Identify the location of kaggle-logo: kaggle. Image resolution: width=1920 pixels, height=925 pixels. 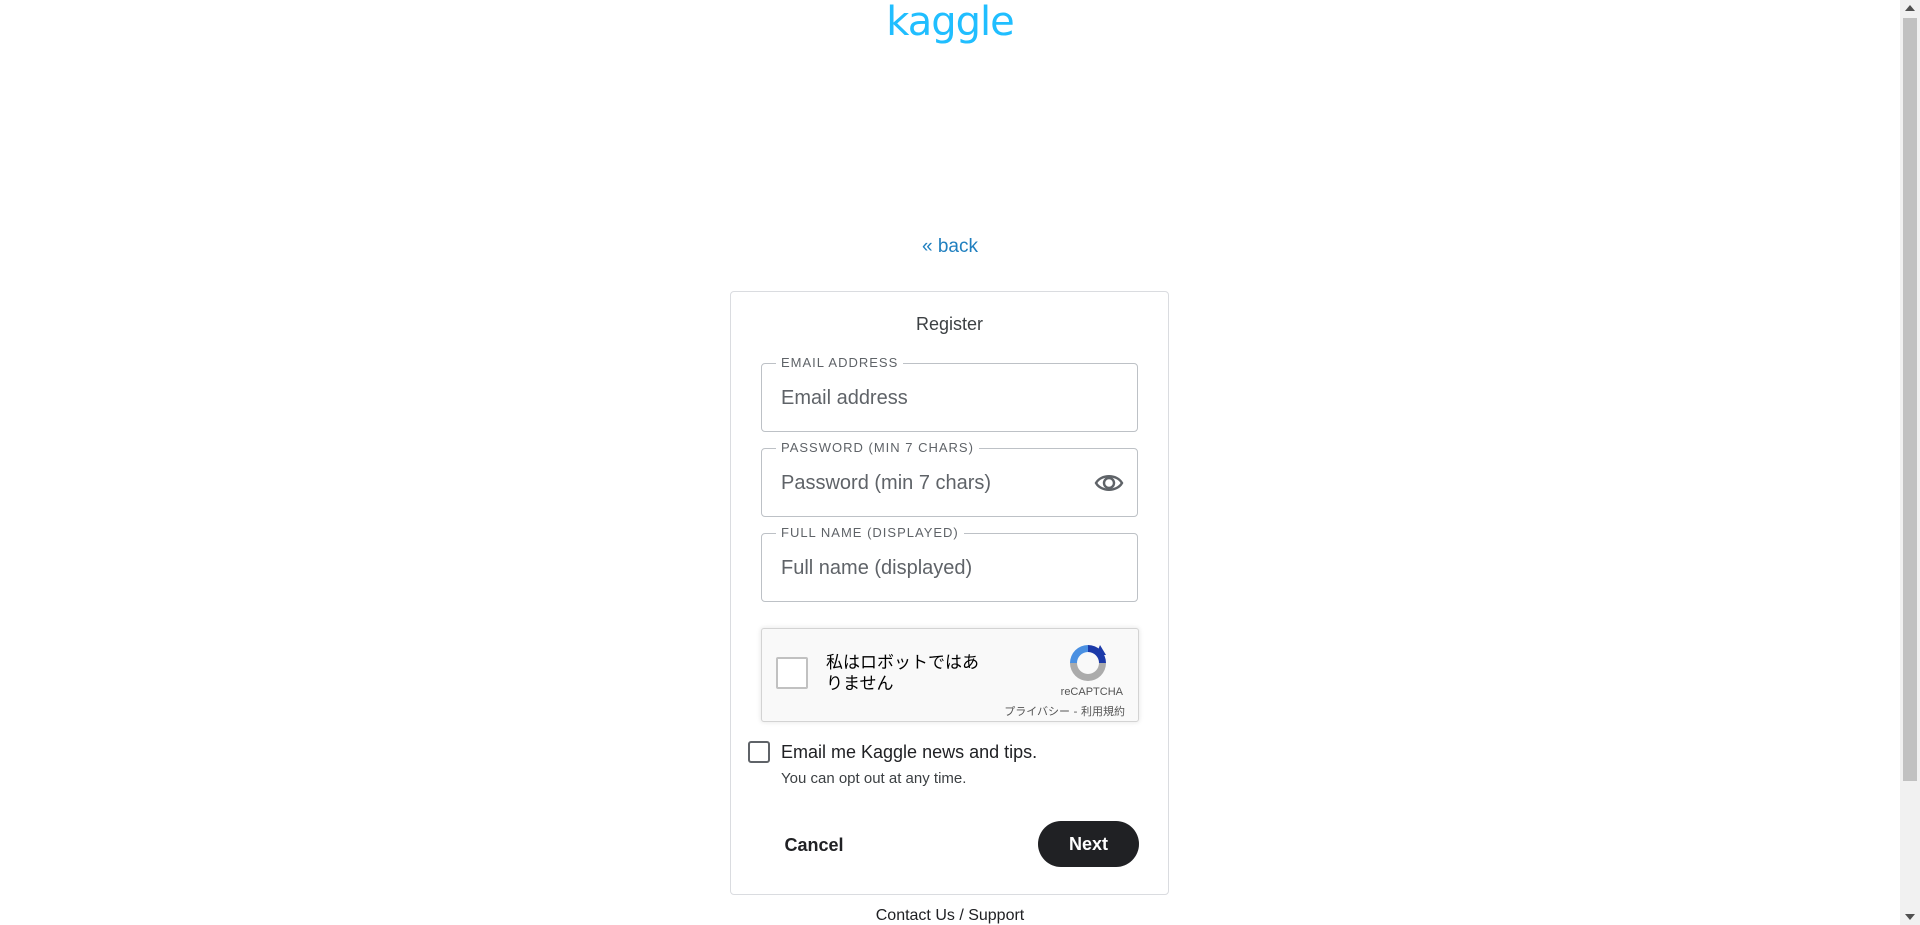
(950, 22).